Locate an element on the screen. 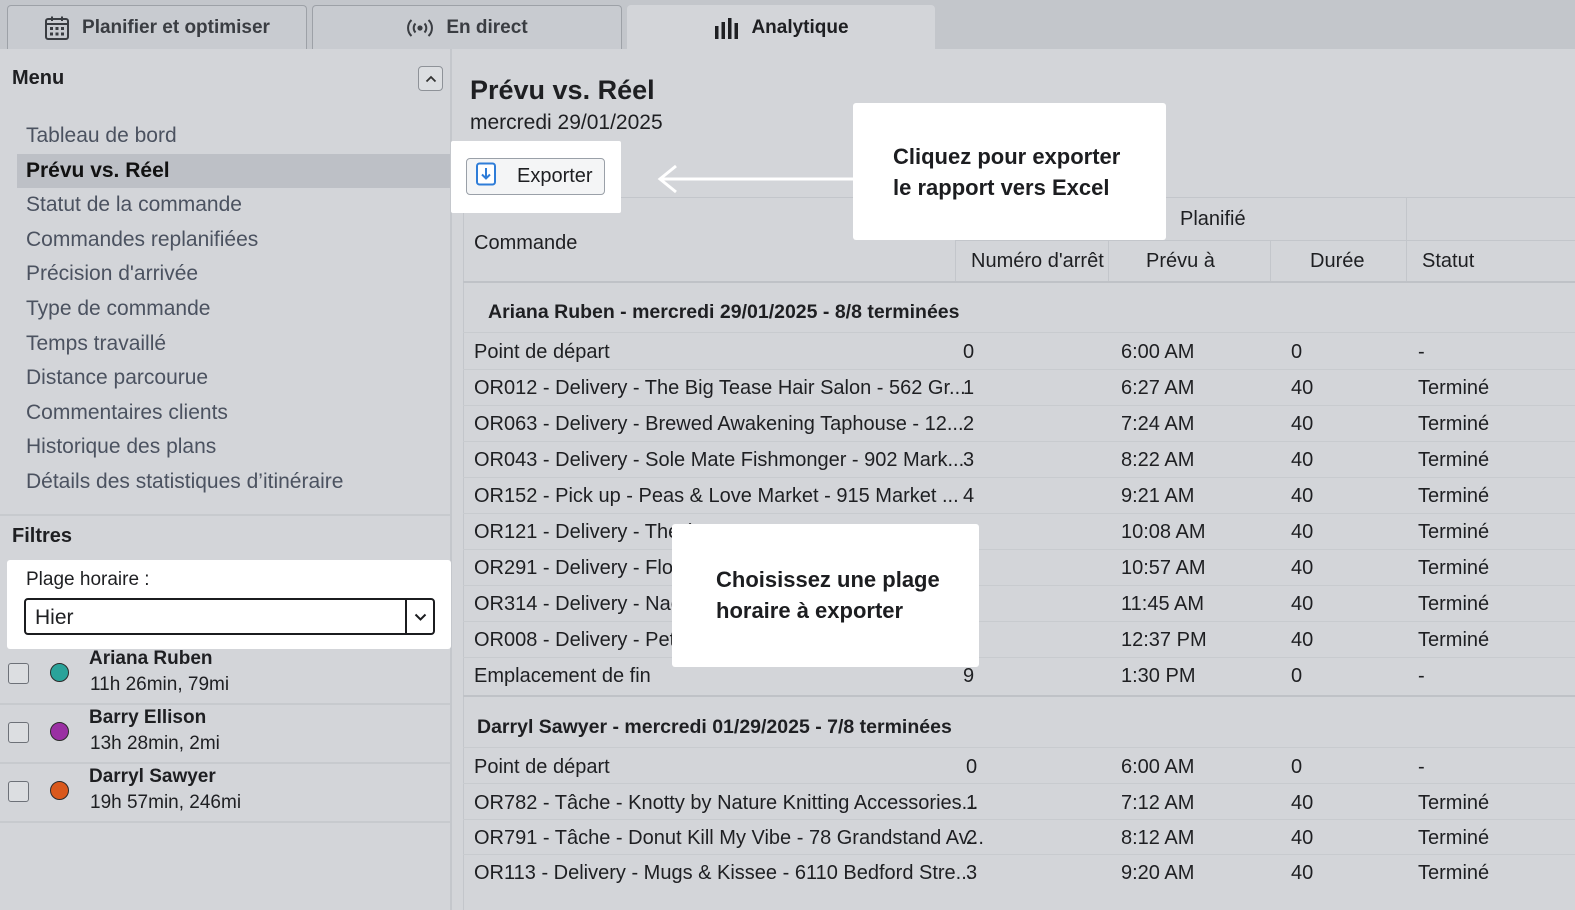 The image size is (1575, 910). cell-time: 6:00 AM is located at coordinates (1158, 352).